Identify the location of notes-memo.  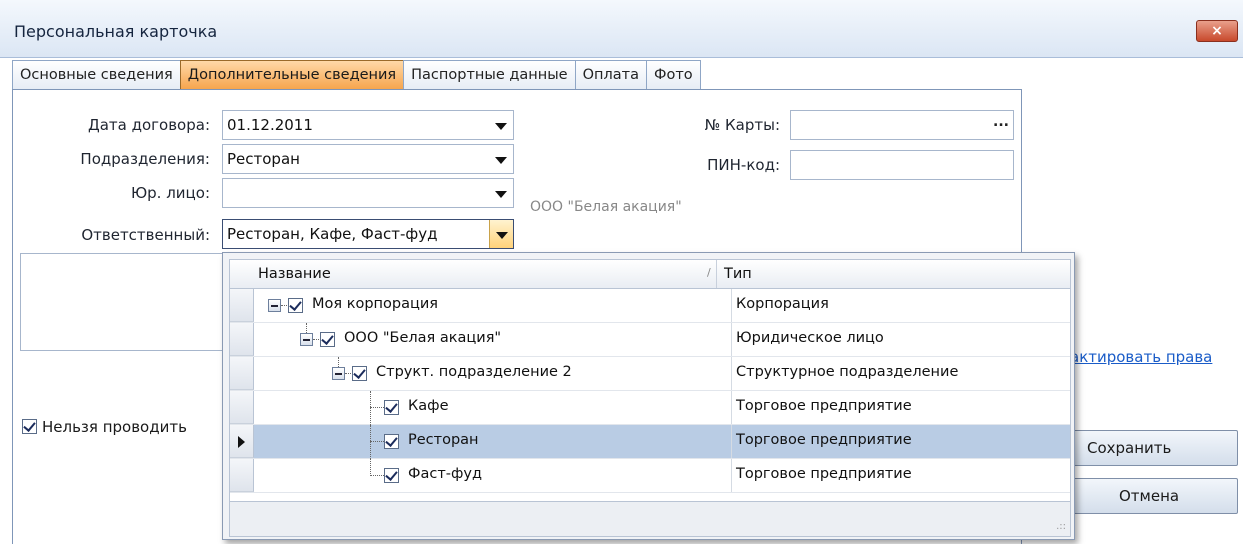
(122, 302).